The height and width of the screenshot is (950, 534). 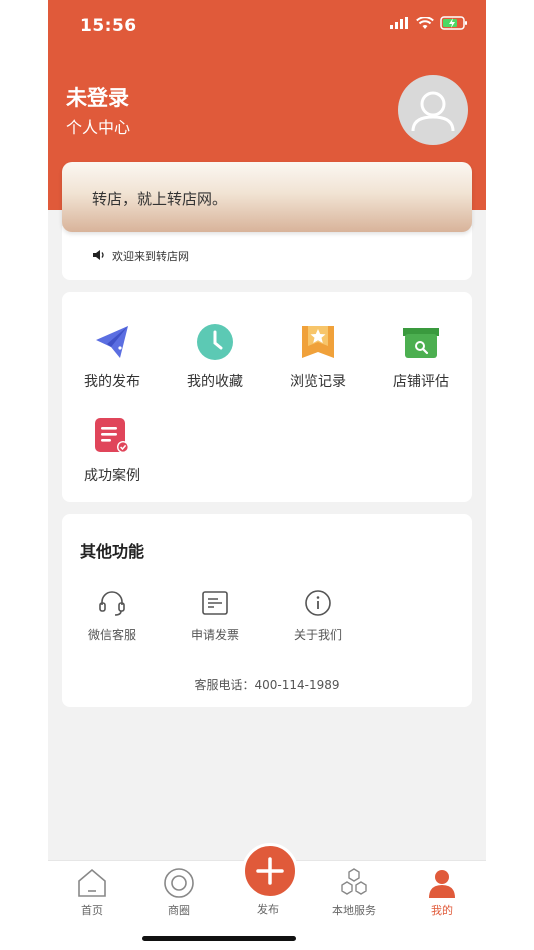 What do you see at coordinates (318, 342) in the screenshot?
I see `bookmark-star-icon` at bounding box center [318, 342].